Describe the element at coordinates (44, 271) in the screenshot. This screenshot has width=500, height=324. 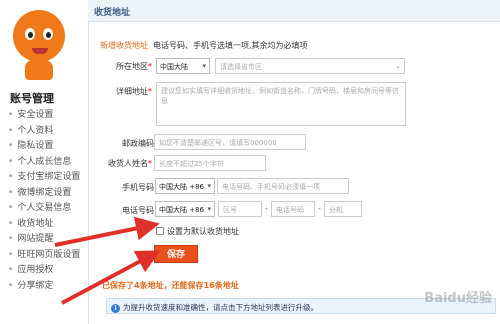
I see `sidebar-item-app-auth: • 应用授权` at that location.